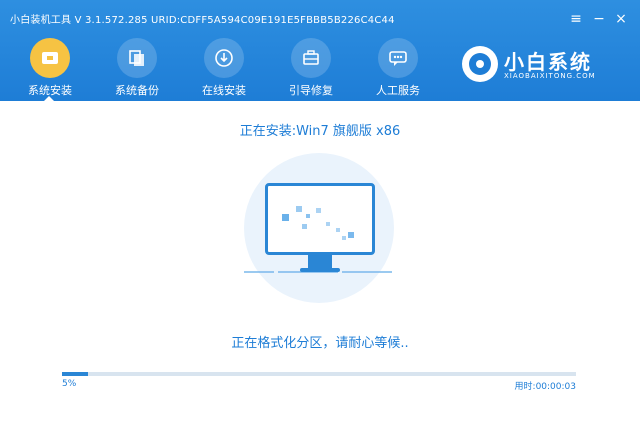 The width and height of the screenshot is (640, 440). Describe the element at coordinates (320, 270) in the screenshot. I see `monitor-base` at that location.